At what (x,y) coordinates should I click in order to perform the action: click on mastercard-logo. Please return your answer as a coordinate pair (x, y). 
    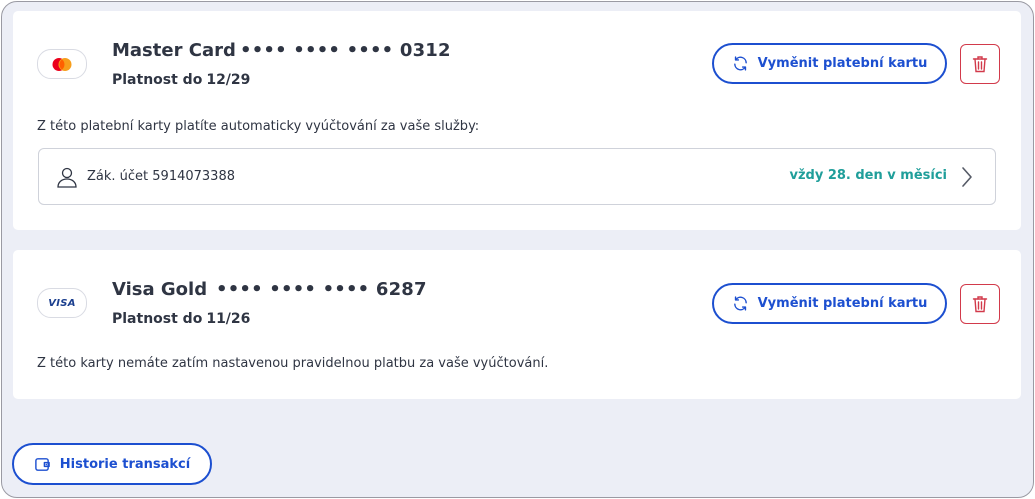
    Looking at the image, I should click on (62, 64).